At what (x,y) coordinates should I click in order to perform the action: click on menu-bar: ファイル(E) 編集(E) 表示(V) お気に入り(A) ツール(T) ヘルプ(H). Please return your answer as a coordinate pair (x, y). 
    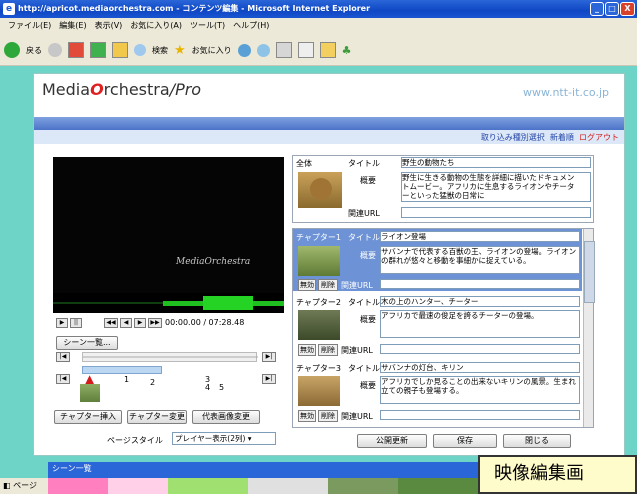
    Looking at the image, I should click on (318, 26).